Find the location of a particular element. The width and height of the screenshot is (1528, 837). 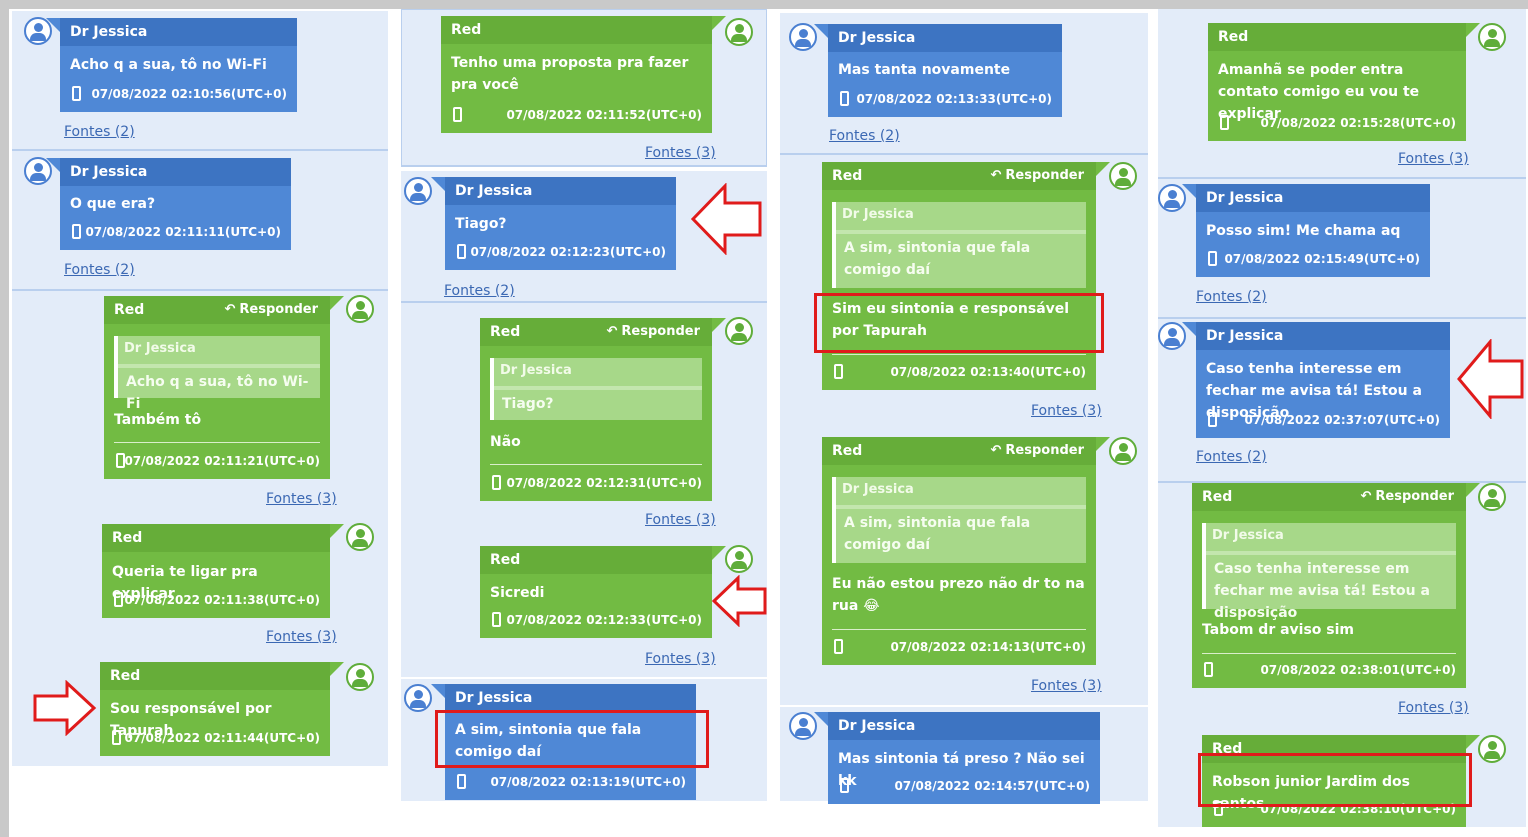

message-timestamp: 07/08/2022 02:13:19(UTC+0) is located at coordinates (588, 782).